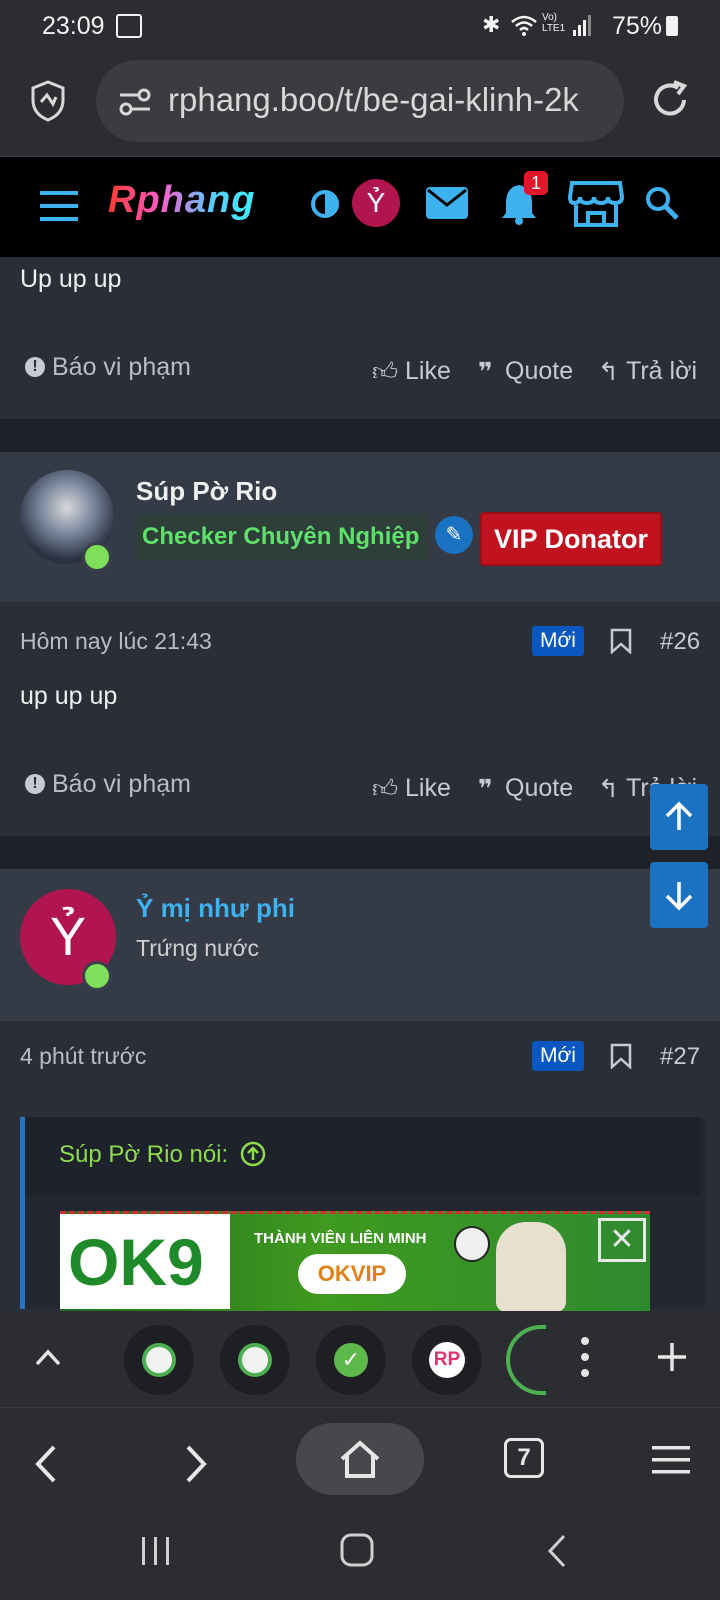  I want to click on tabs-count: 7, so click(524, 1457).